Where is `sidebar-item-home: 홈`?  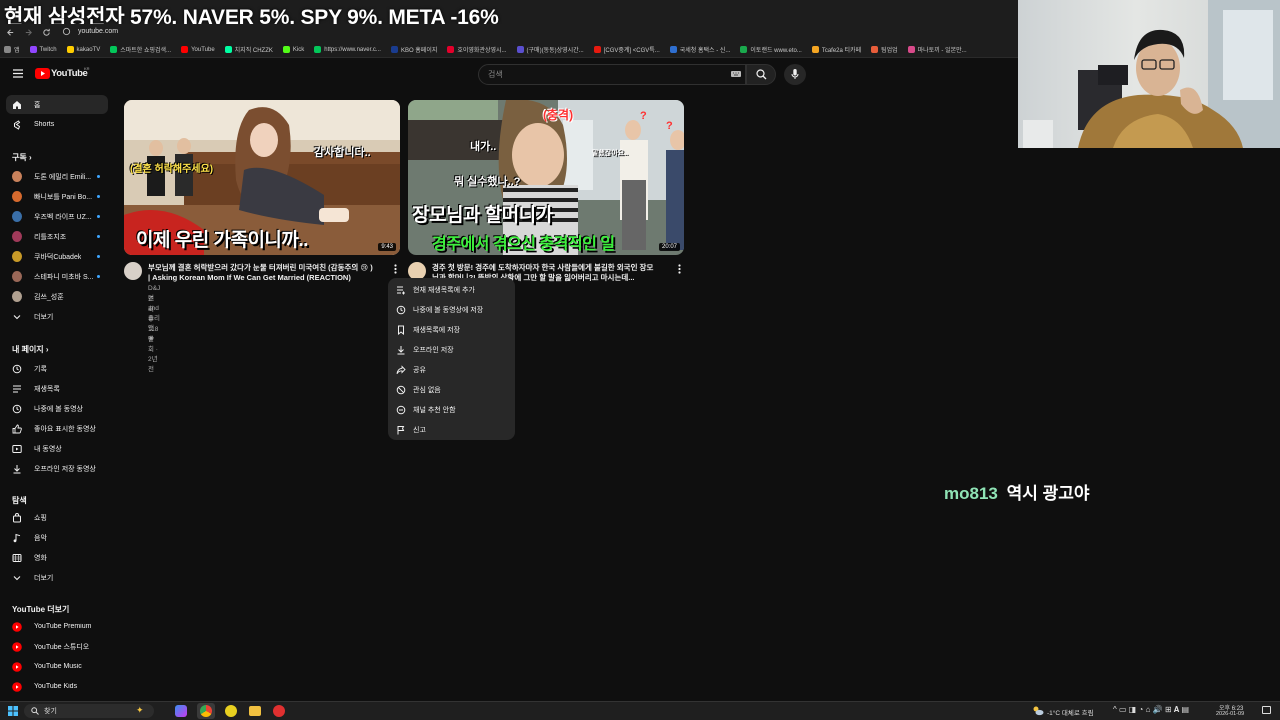 sidebar-item-home: 홈 is located at coordinates (57, 104).